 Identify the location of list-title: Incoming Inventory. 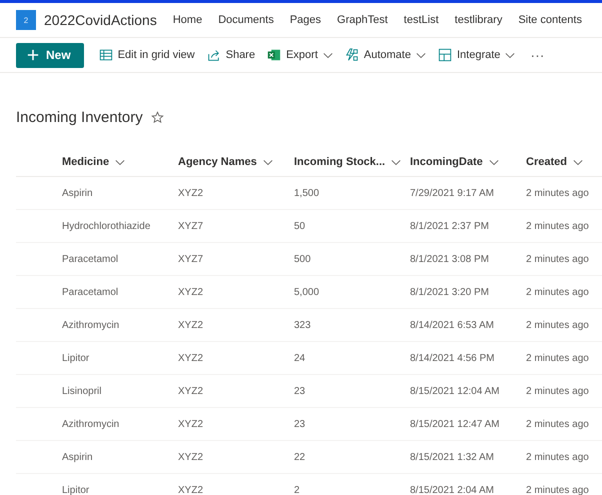
(79, 117).